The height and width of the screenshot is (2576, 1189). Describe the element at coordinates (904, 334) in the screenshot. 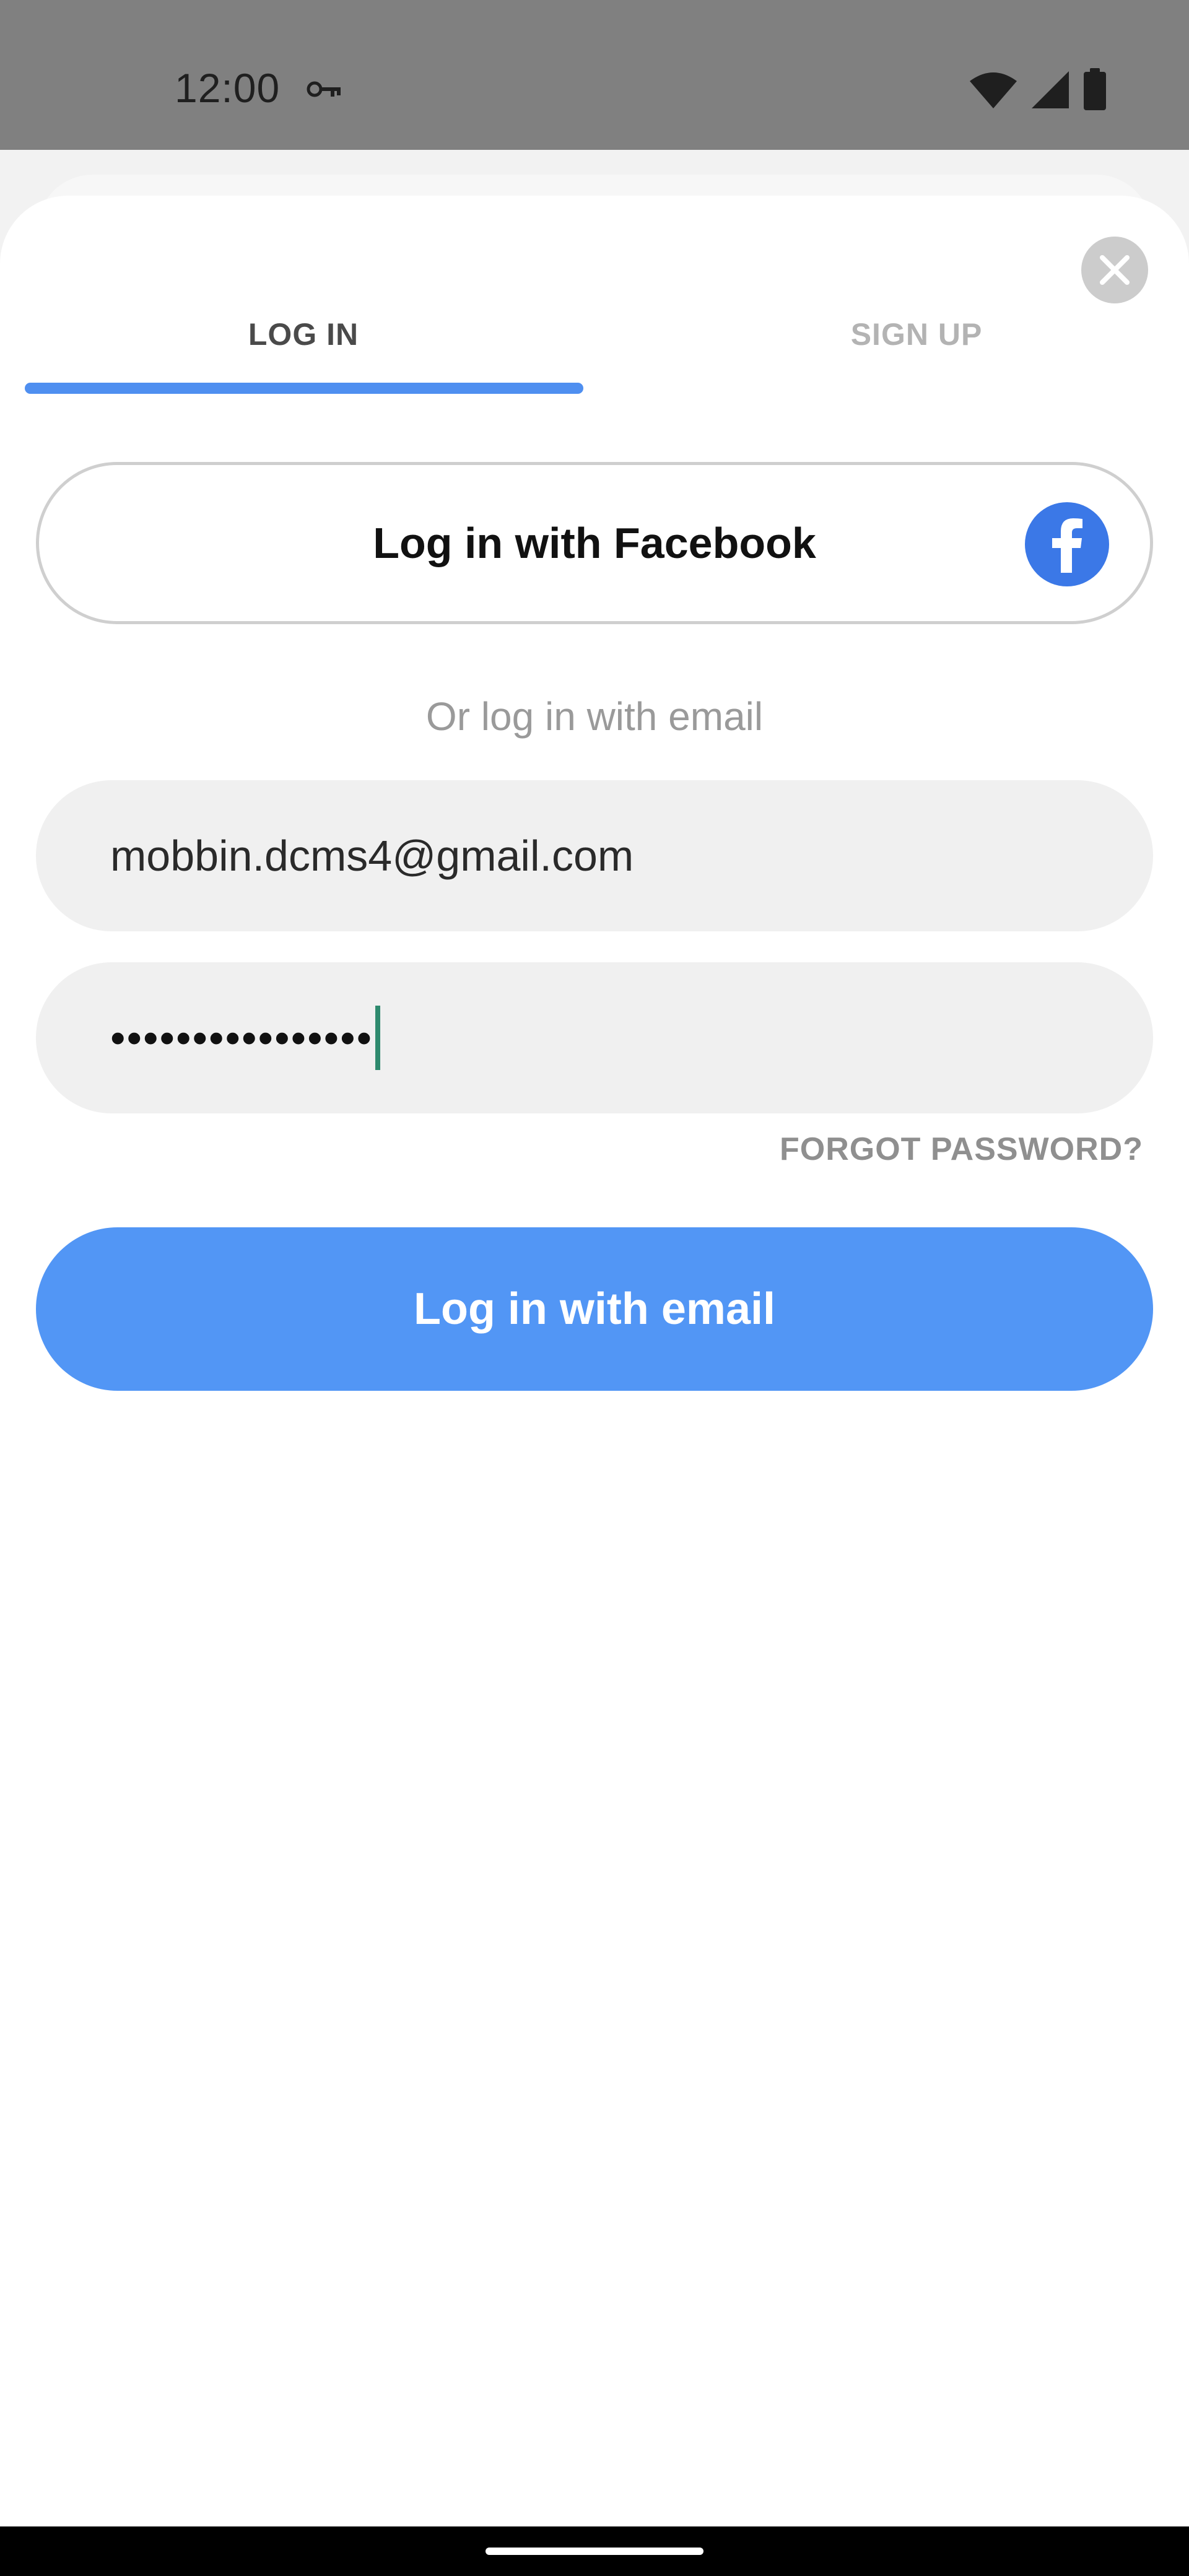

I see `tab-signup: SIGN UP` at that location.